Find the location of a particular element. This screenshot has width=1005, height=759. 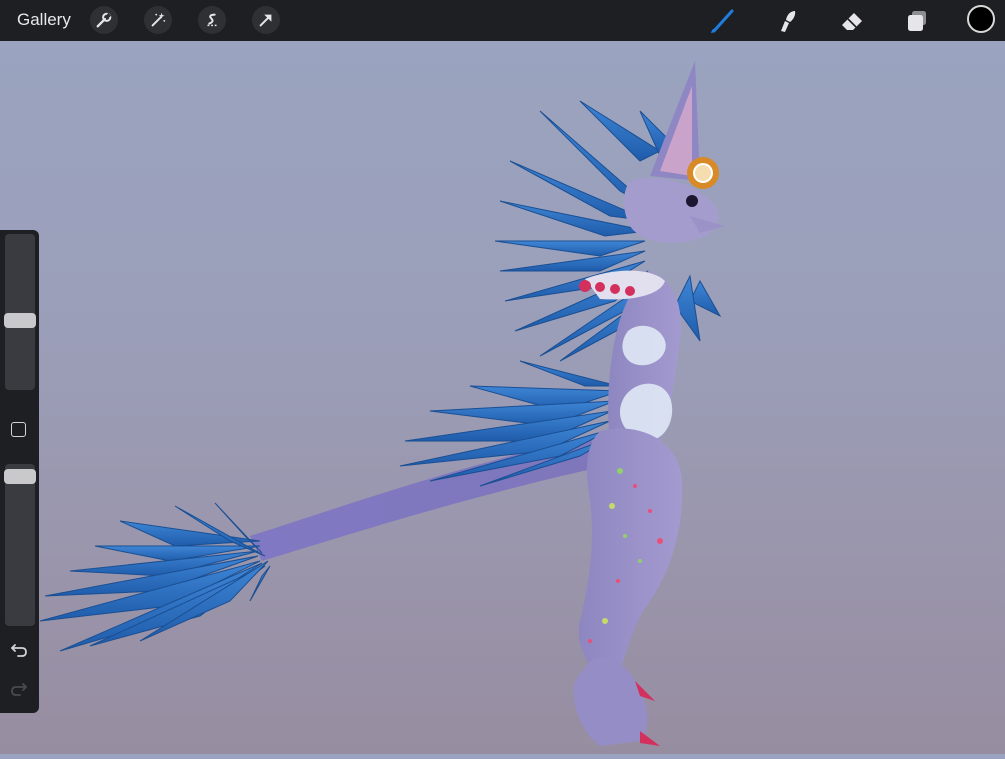

undo-icon is located at coordinates (19, 650).